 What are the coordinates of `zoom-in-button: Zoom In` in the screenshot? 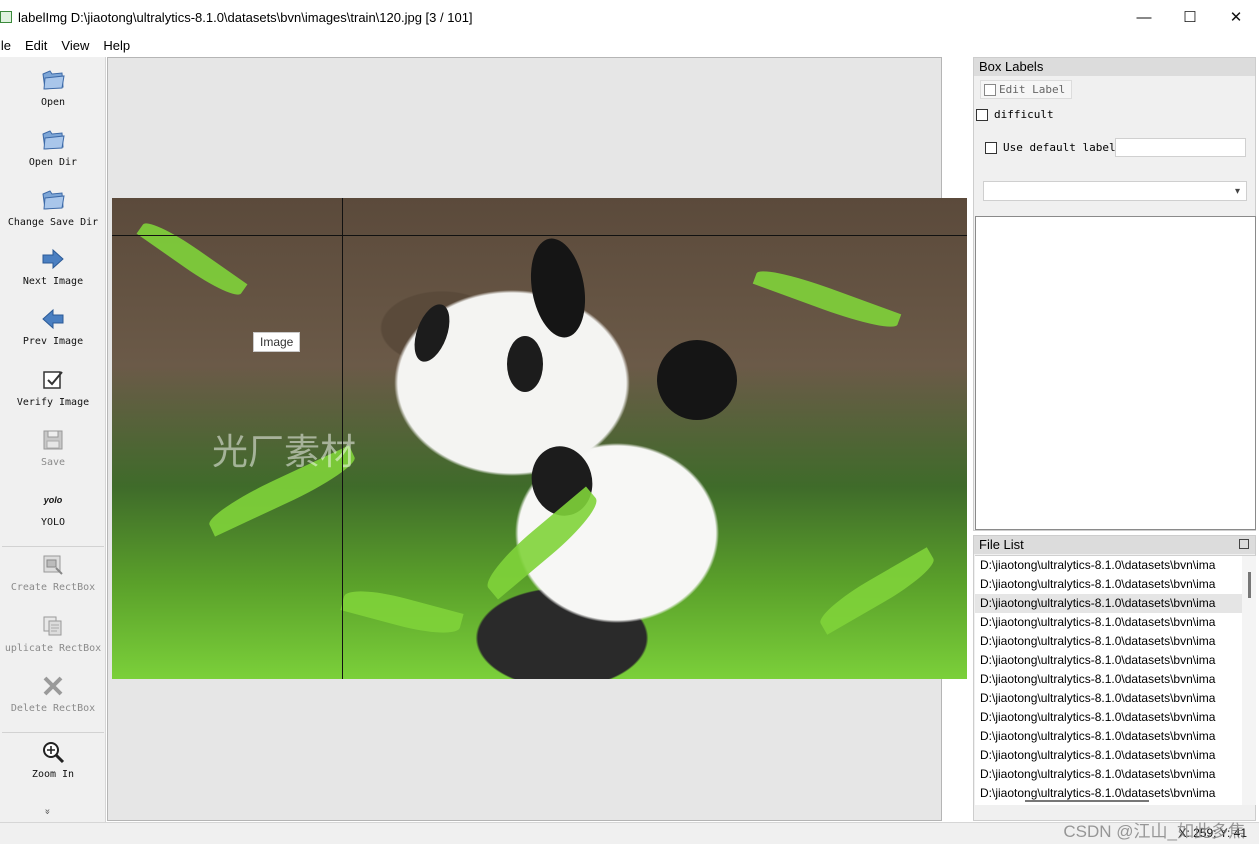 It's located at (53, 759).